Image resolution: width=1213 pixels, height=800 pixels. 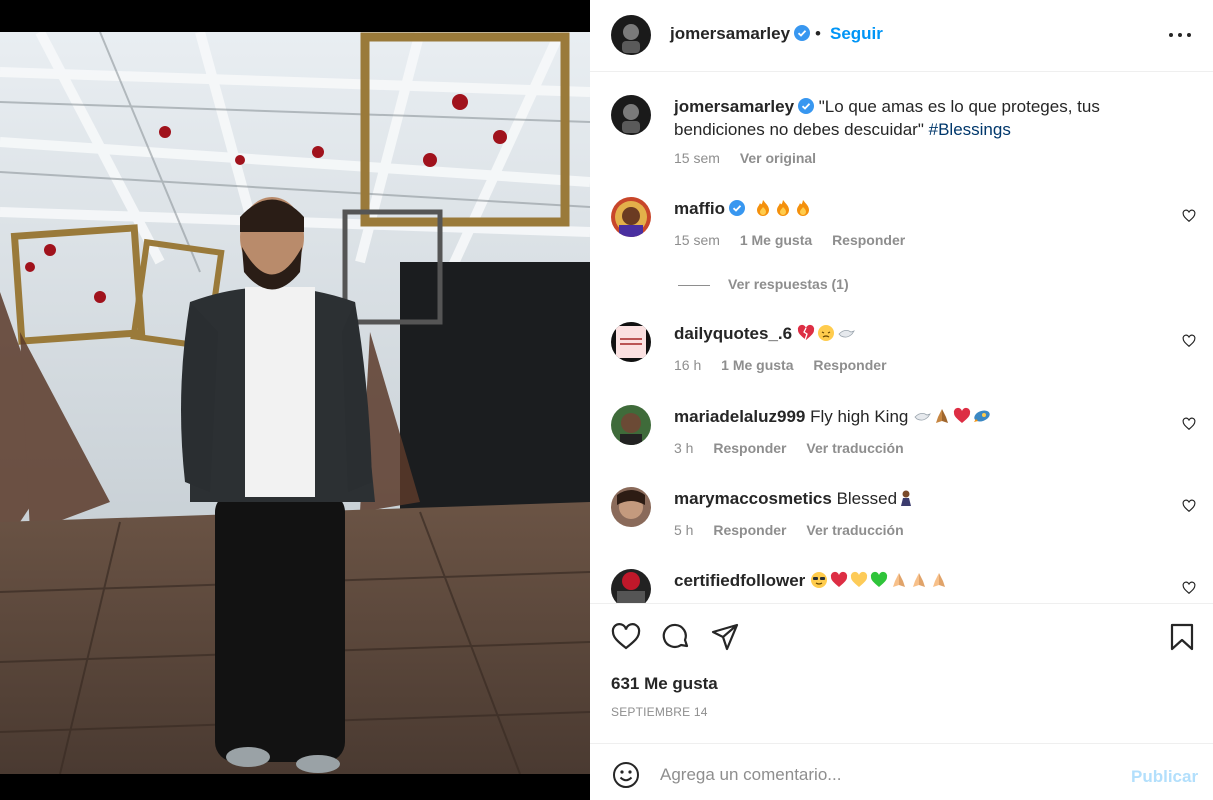 I want to click on comment-item: certifiedfollower, so click(x=901, y=586).